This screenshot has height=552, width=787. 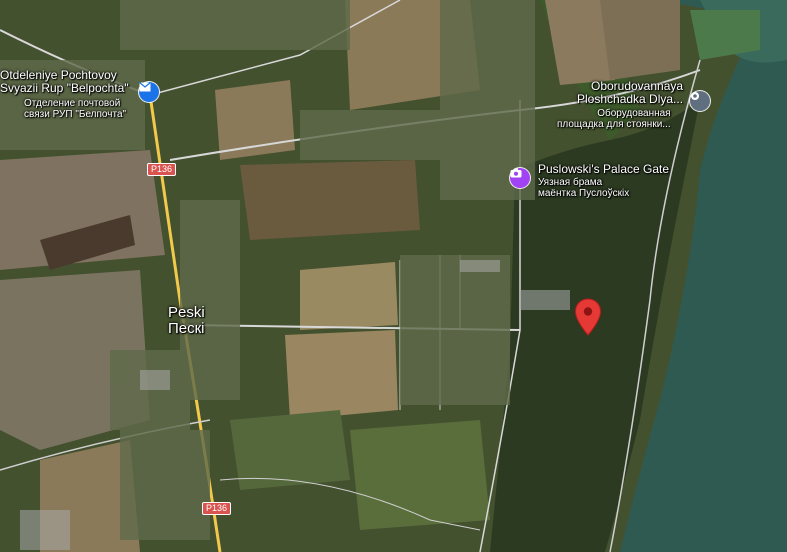 I want to click on camera-icon, so click(x=520, y=178).